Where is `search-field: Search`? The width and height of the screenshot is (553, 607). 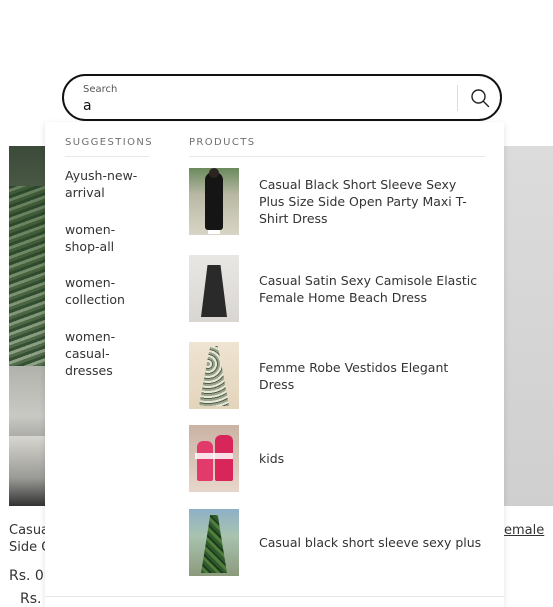
search-field: Search is located at coordinates (282, 97).